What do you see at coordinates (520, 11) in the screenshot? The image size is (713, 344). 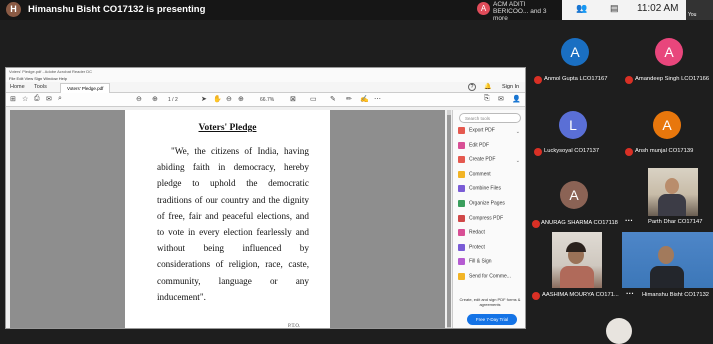 I see `top-participant-name: ACM ADITI BERICOO... and 3 more` at bounding box center [520, 11].